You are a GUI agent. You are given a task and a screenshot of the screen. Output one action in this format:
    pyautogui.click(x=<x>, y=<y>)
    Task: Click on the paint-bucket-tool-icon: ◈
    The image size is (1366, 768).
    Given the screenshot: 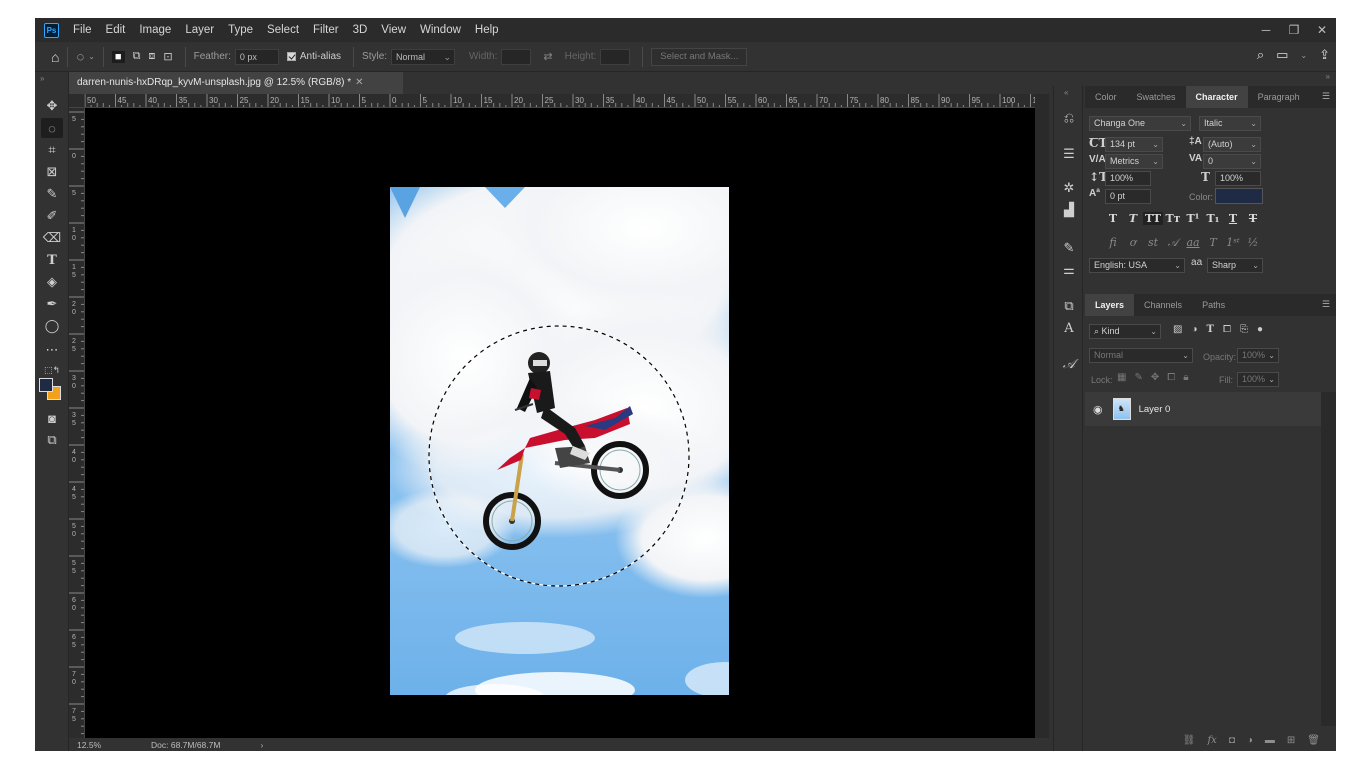 What is the action you would take?
    pyautogui.click(x=52, y=282)
    